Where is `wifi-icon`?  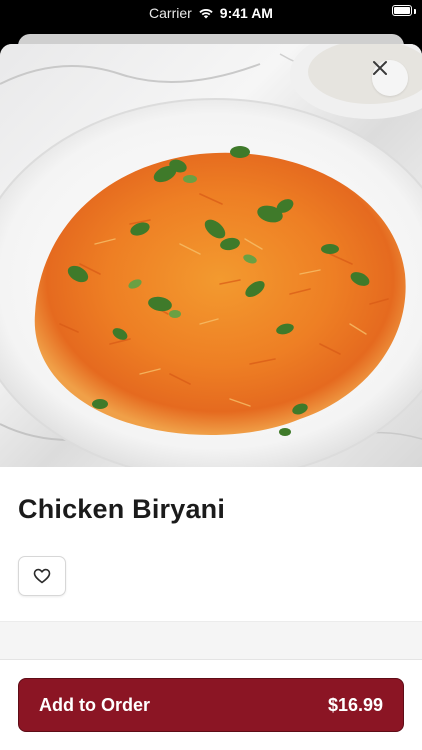 wifi-icon is located at coordinates (206, 13).